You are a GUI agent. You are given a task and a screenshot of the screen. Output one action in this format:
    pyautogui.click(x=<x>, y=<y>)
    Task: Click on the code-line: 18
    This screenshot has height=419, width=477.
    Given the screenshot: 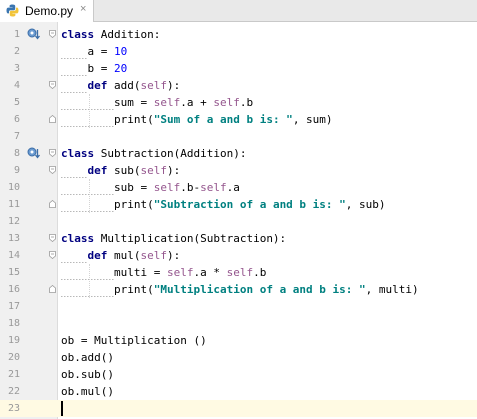 What is the action you would take?
    pyautogui.click(x=238, y=323)
    